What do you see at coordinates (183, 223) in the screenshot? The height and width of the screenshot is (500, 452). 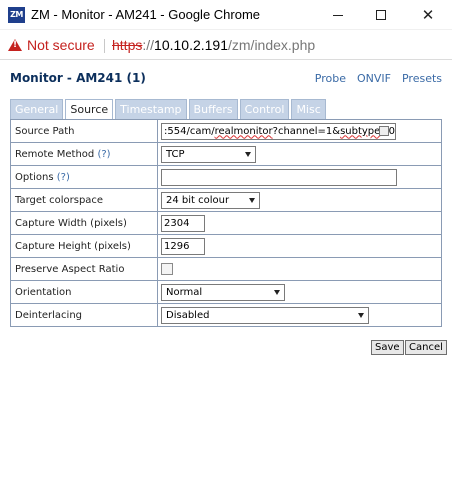 I see `capture-width-input` at bounding box center [183, 223].